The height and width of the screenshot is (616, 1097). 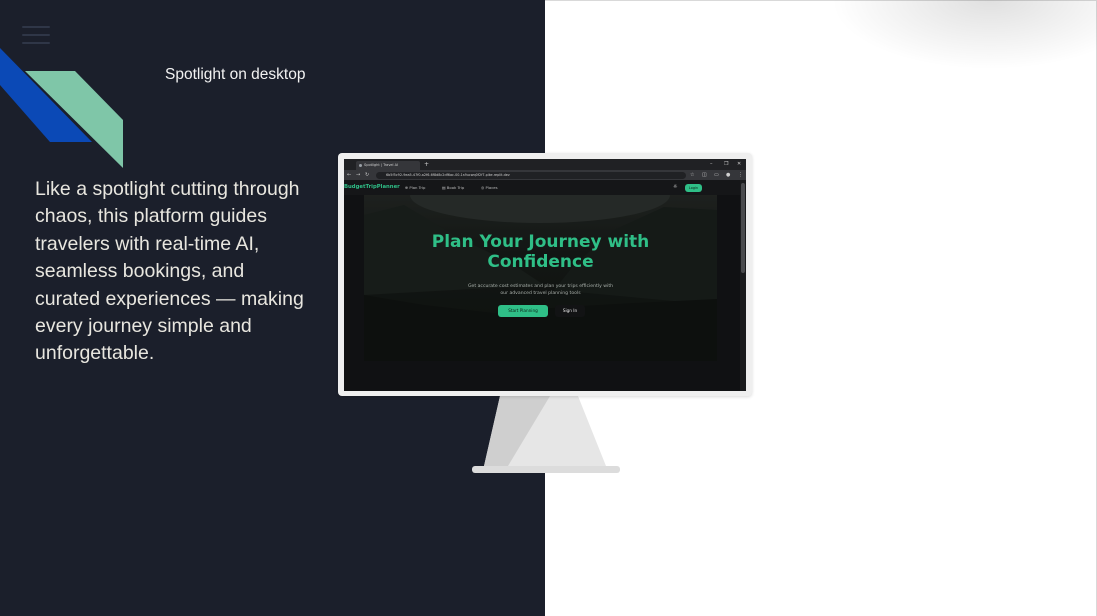 What do you see at coordinates (546, 469) in the screenshot?
I see `stand-base` at bounding box center [546, 469].